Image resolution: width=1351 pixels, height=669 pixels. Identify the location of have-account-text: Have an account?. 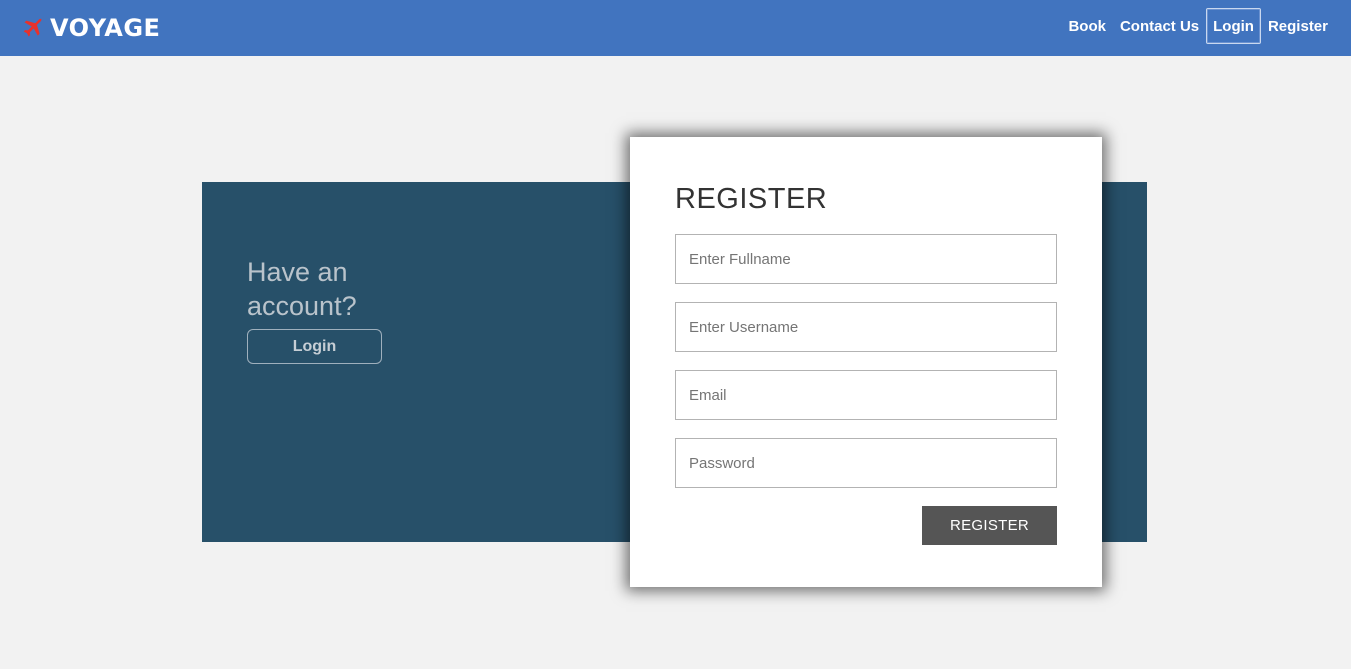
(302, 289).